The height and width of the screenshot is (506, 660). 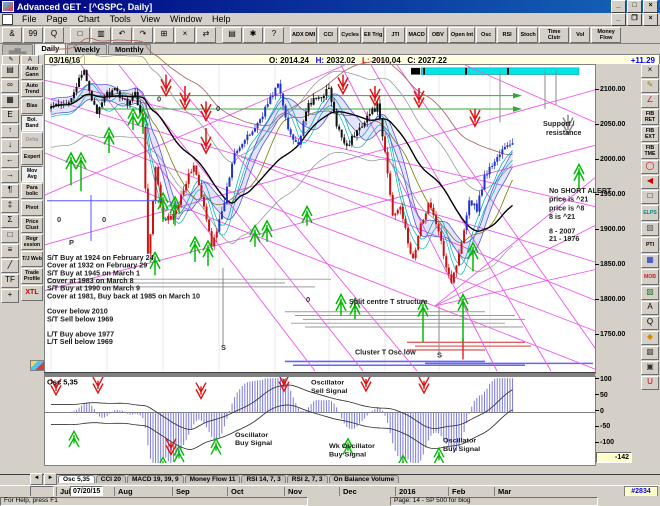 What do you see at coordinates (554, 34) in the screenshot?
I see `study-button-time-clstr: Time Clstr` at bounding box center [554, 34].